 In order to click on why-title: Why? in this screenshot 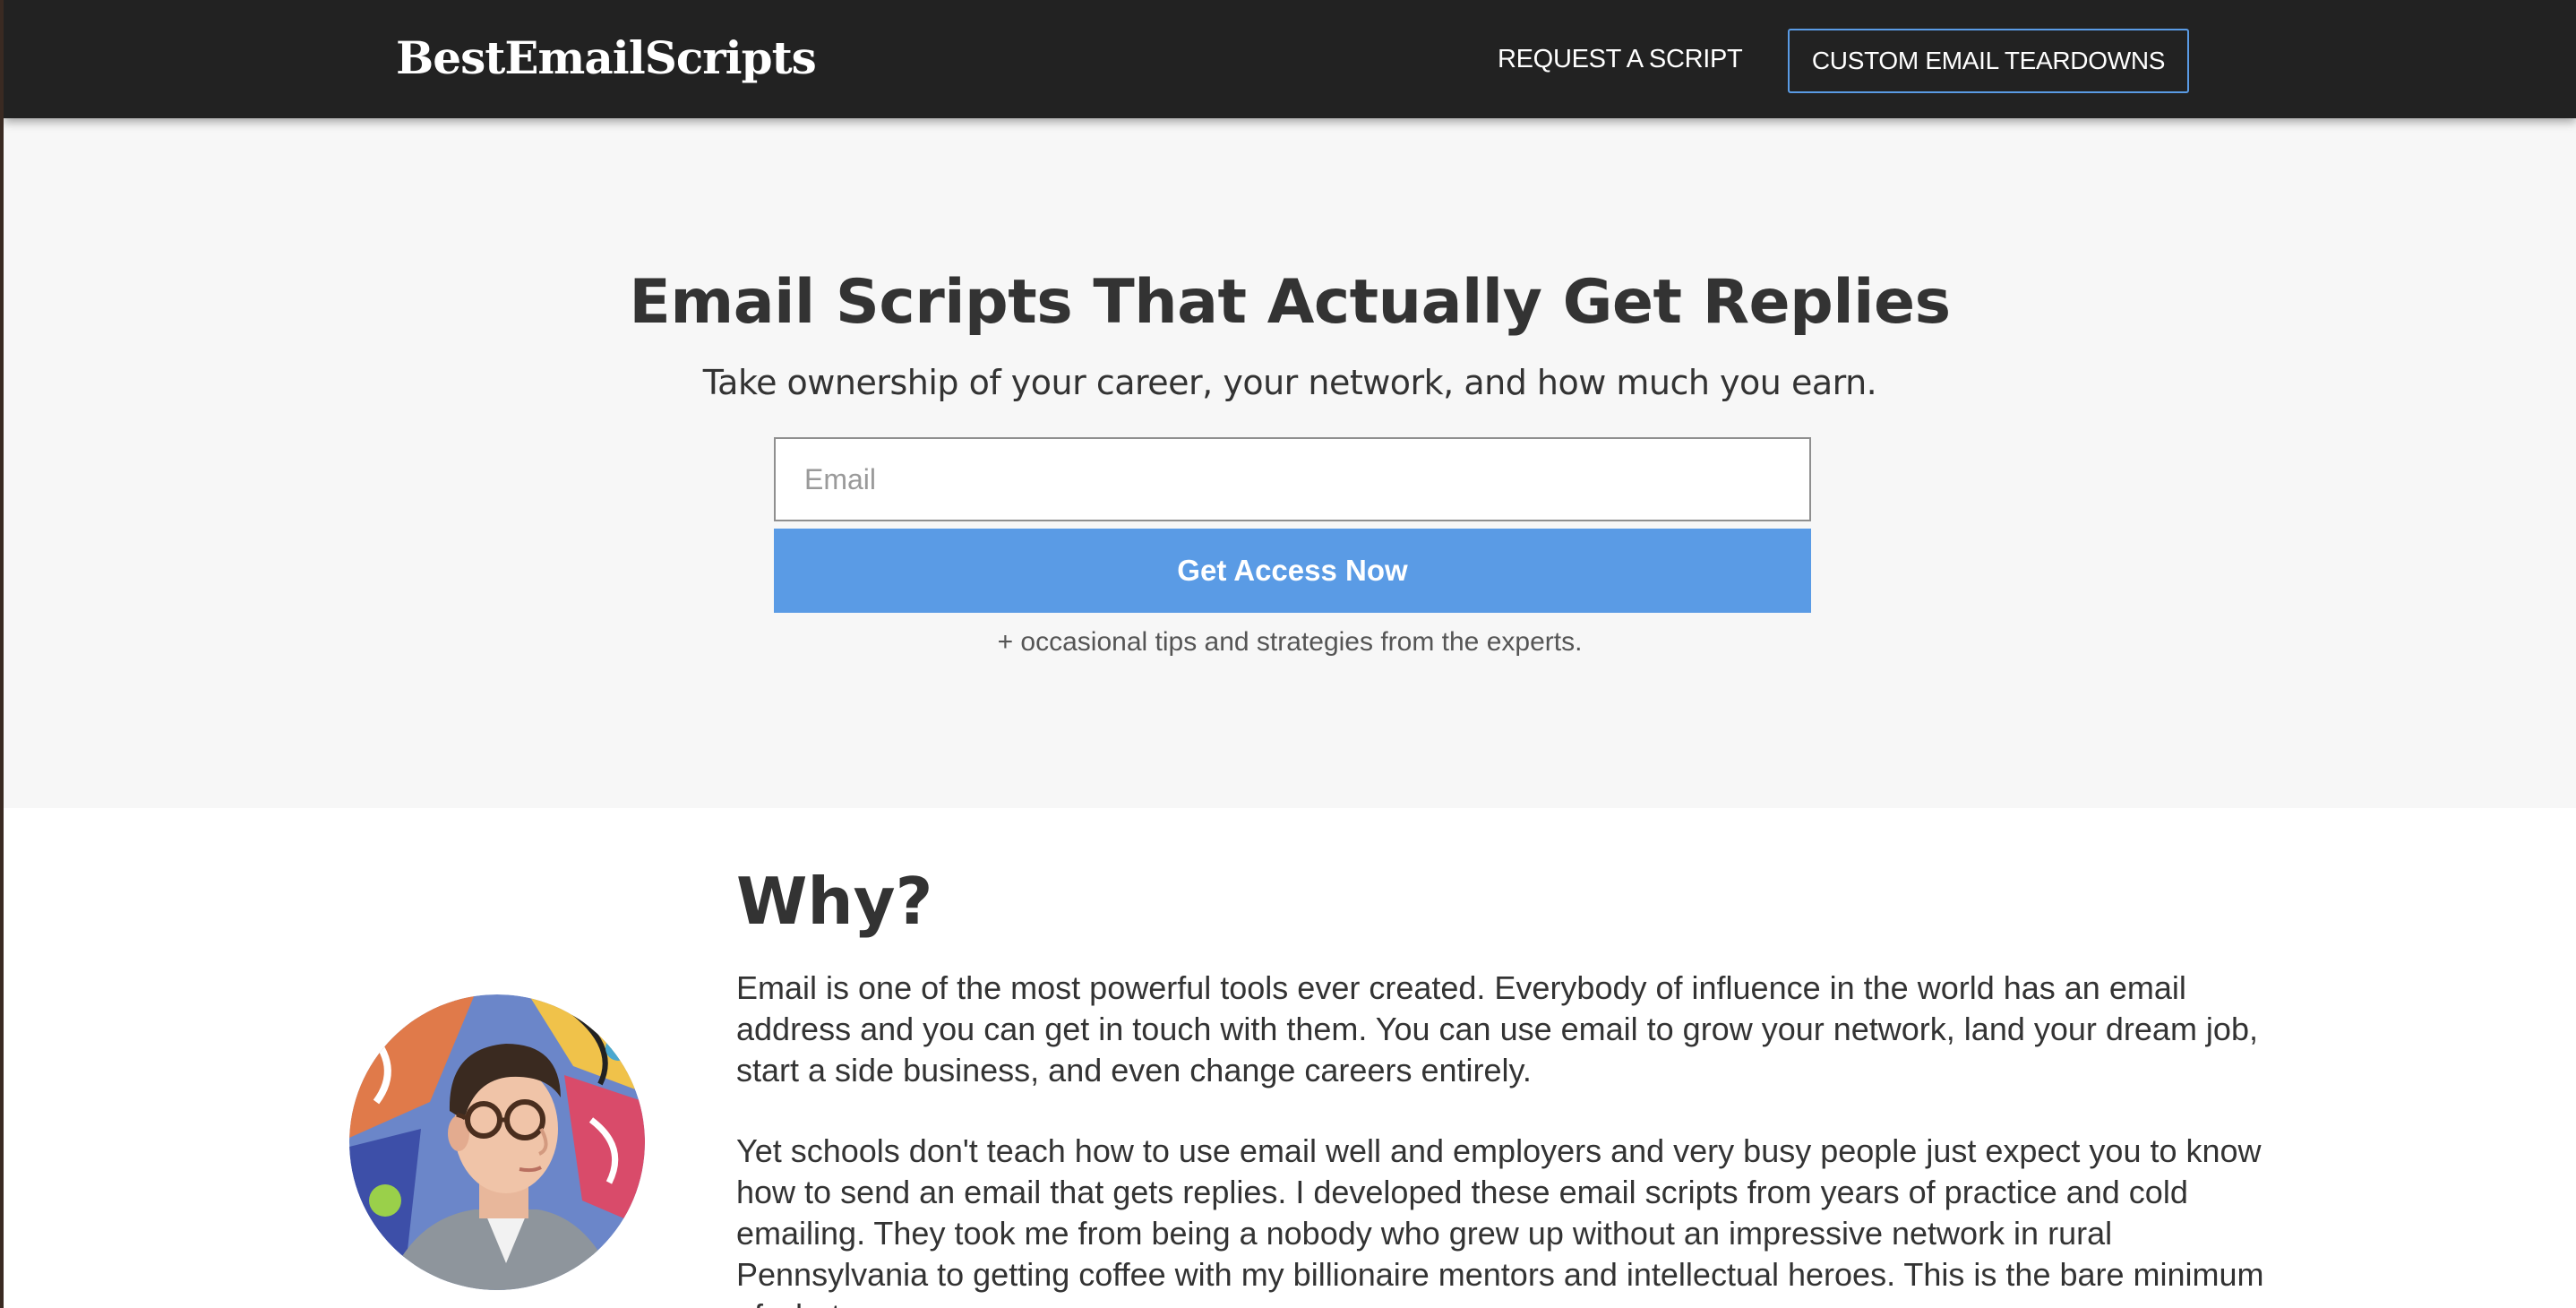, I will do `click(834, 901)`.